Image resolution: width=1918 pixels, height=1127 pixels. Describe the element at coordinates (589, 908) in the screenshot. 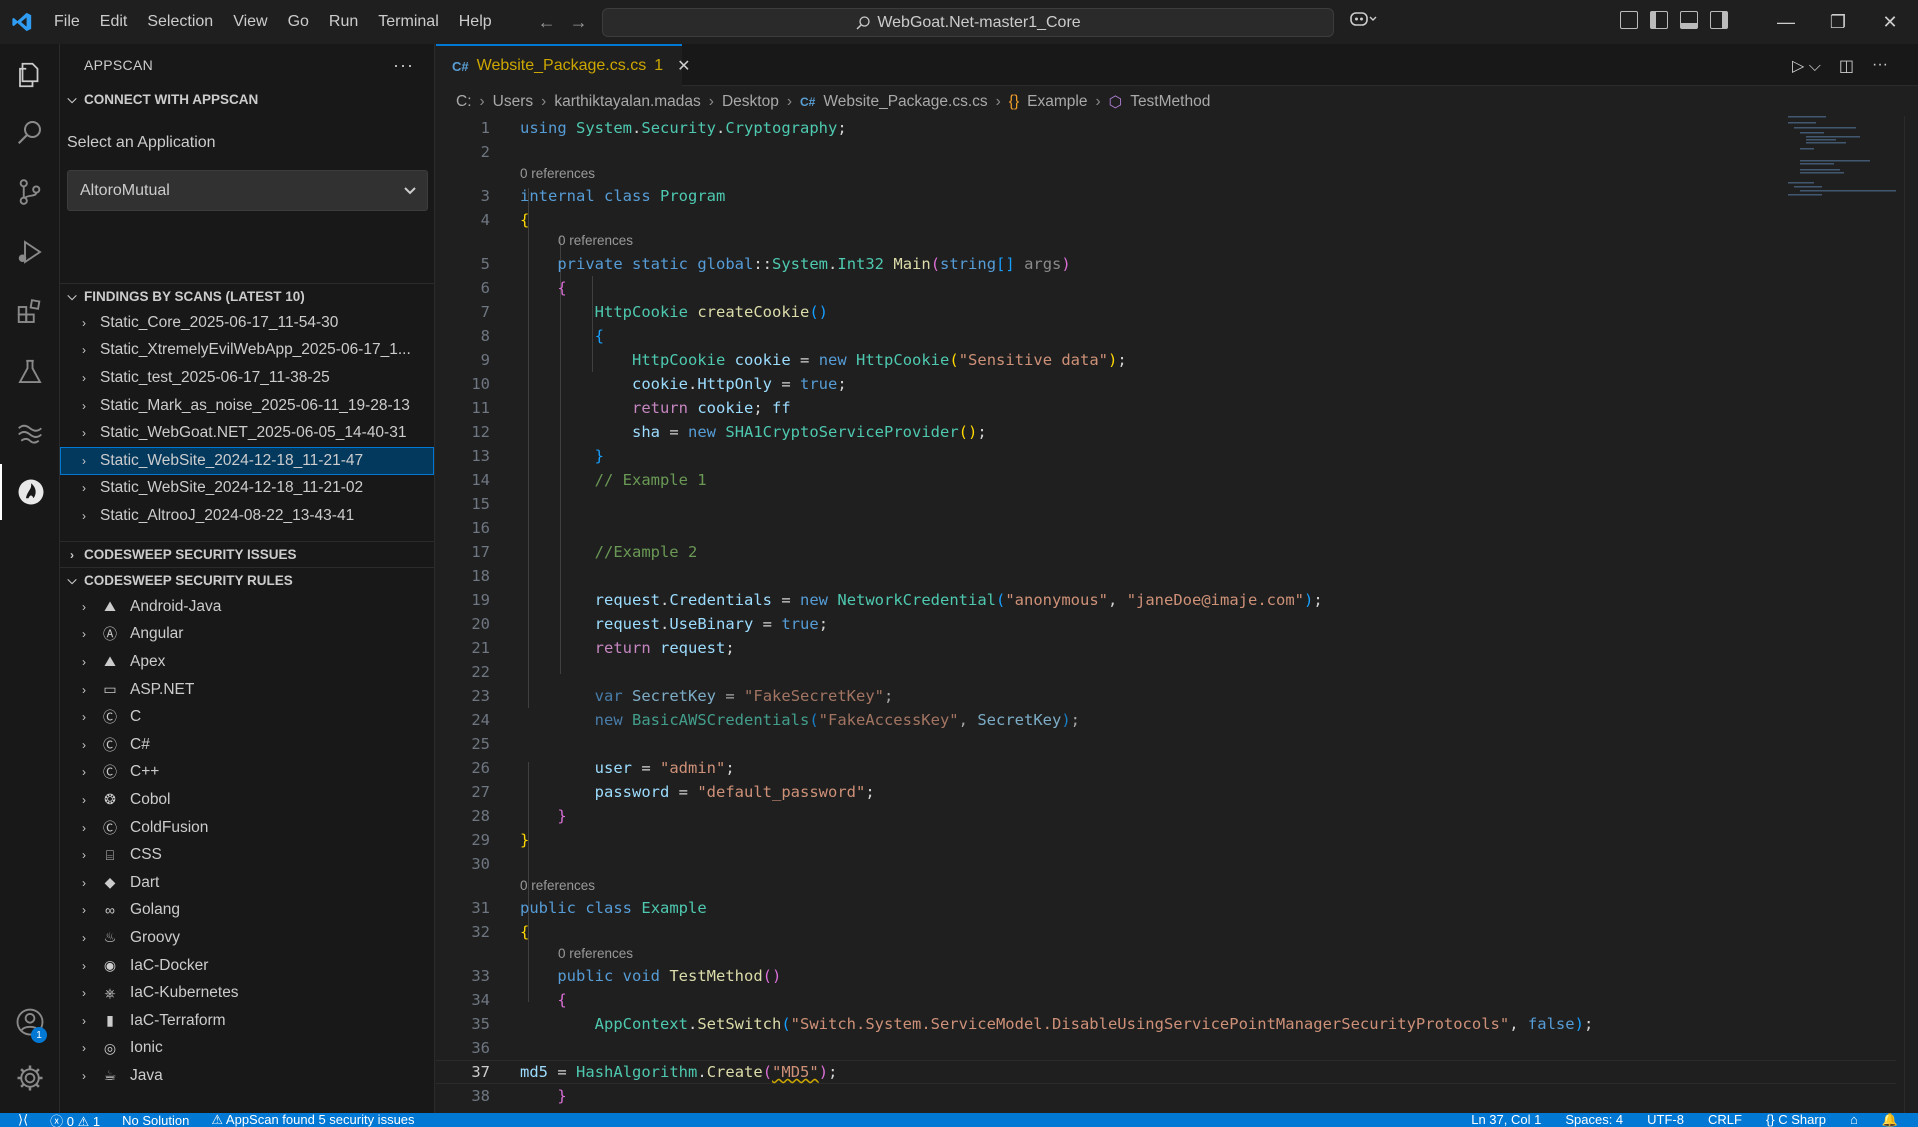

I see `code-line-31: 31 public class Example` at that location.